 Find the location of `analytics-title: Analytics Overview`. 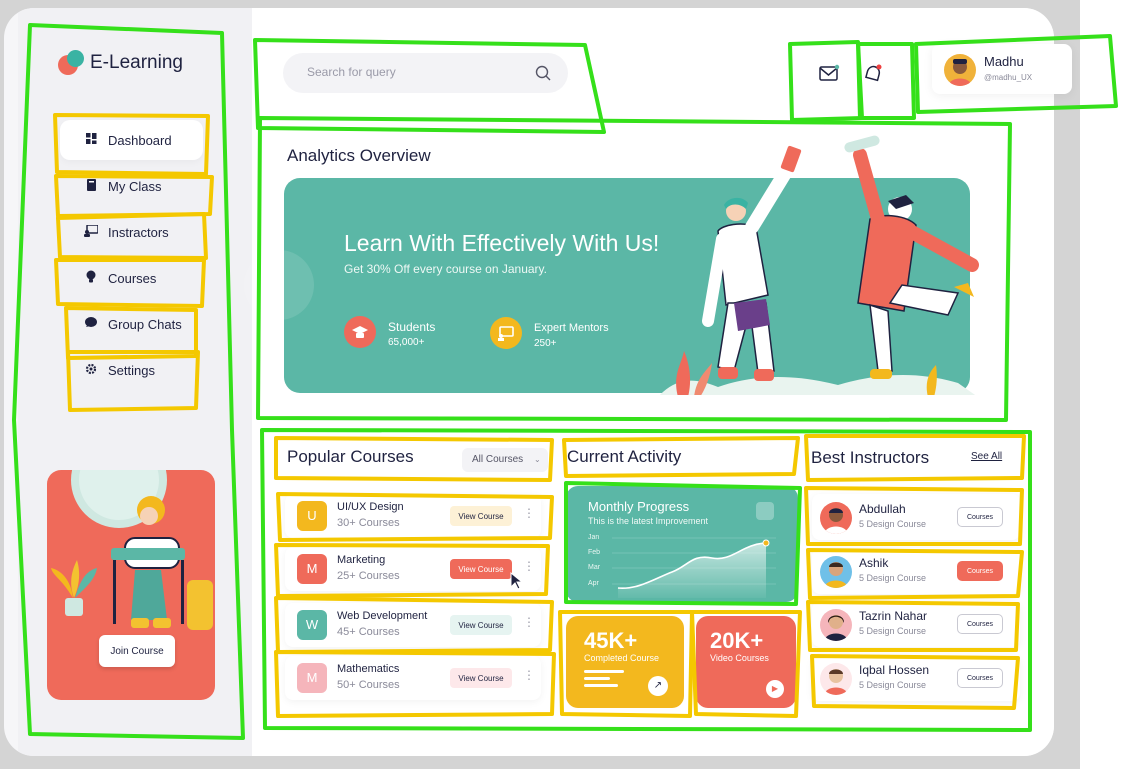

analytics-title: Analytics Overview is located at coordinates (359, 155).